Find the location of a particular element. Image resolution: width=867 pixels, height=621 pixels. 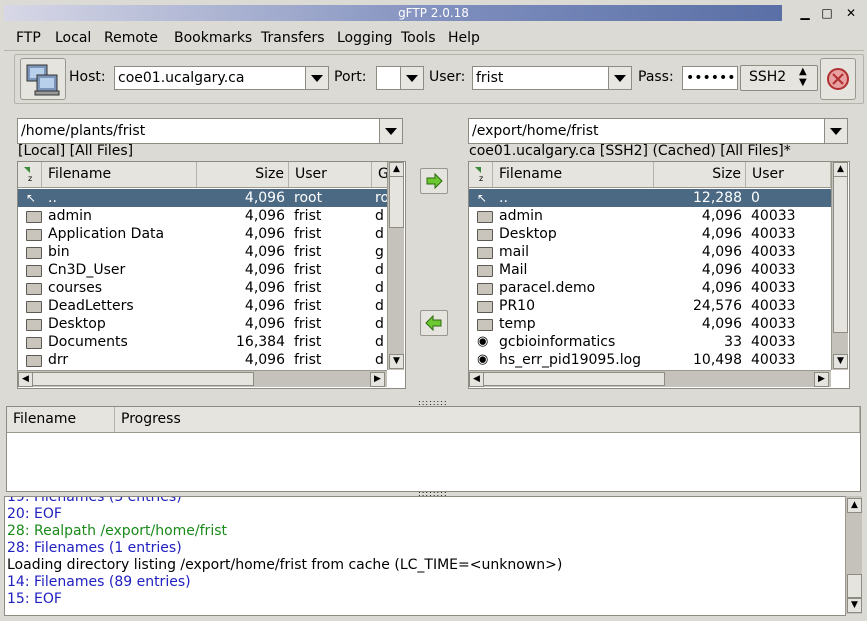

local-path-dropdown is located at coordinates (391, 131).